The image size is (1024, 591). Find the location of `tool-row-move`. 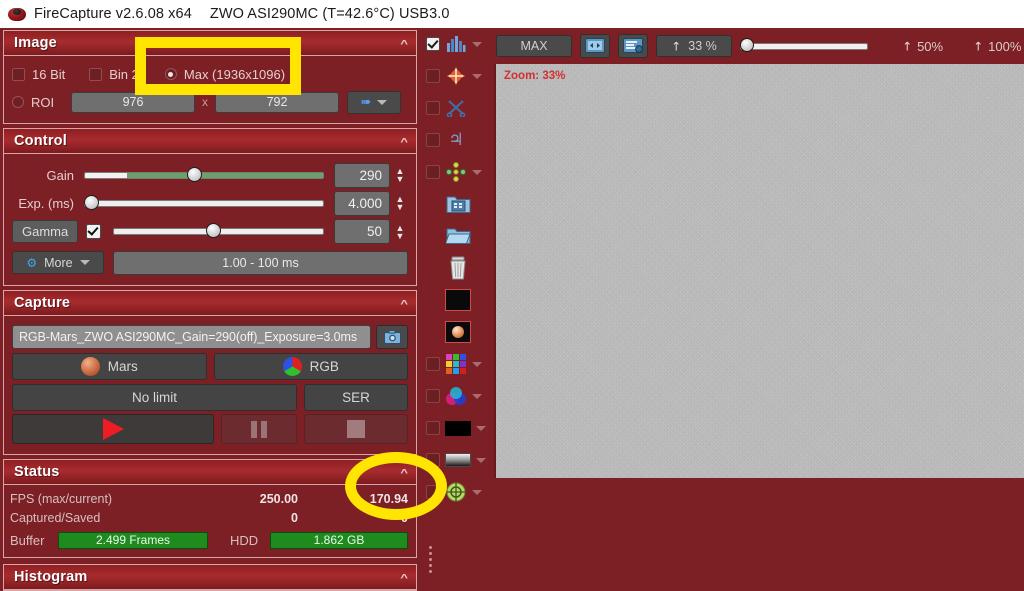

tool-row-move is located at coordinates (454, 172).